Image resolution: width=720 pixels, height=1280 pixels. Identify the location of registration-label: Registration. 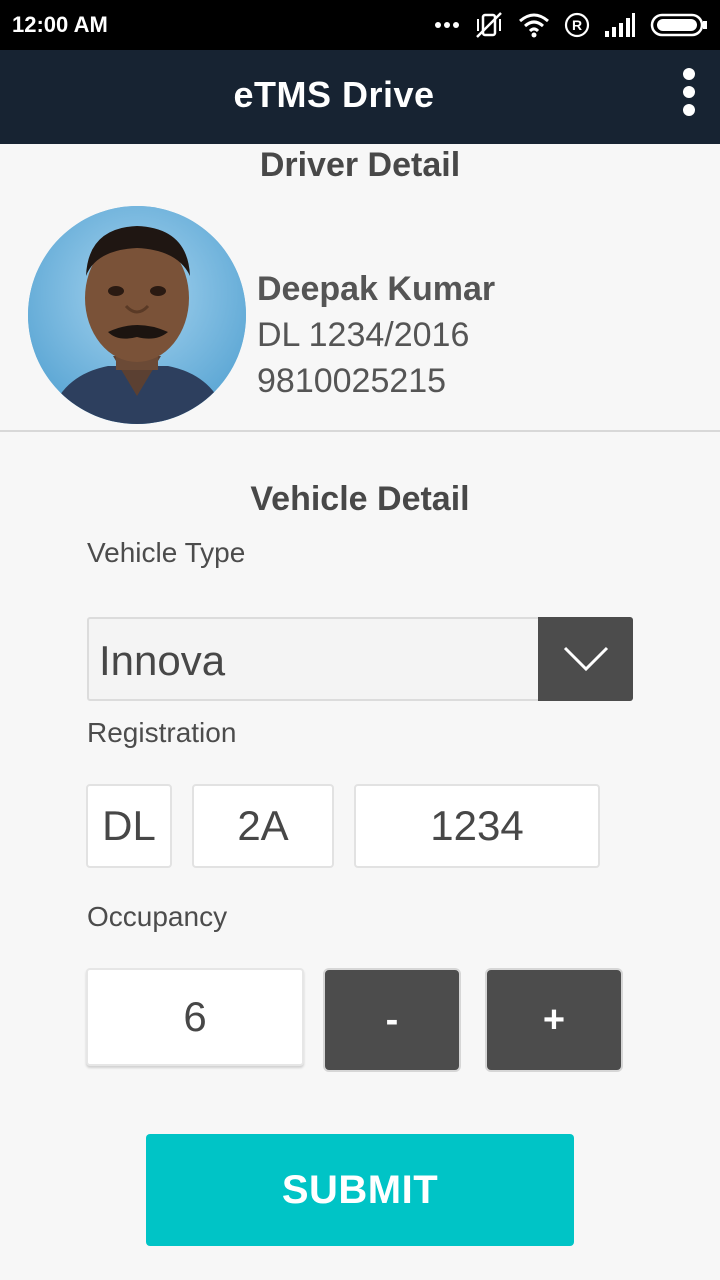
(162, 732).